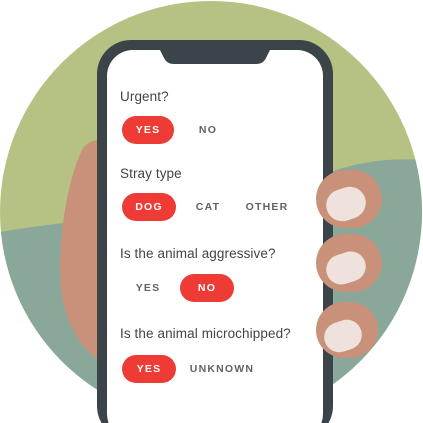 Image resolution: width=423 pixels, height=423 pixels. Describe the element at coordinates (222, 369) in the screenshot. I see `microchipped-unknown-option: UNKNOWN` at that location.